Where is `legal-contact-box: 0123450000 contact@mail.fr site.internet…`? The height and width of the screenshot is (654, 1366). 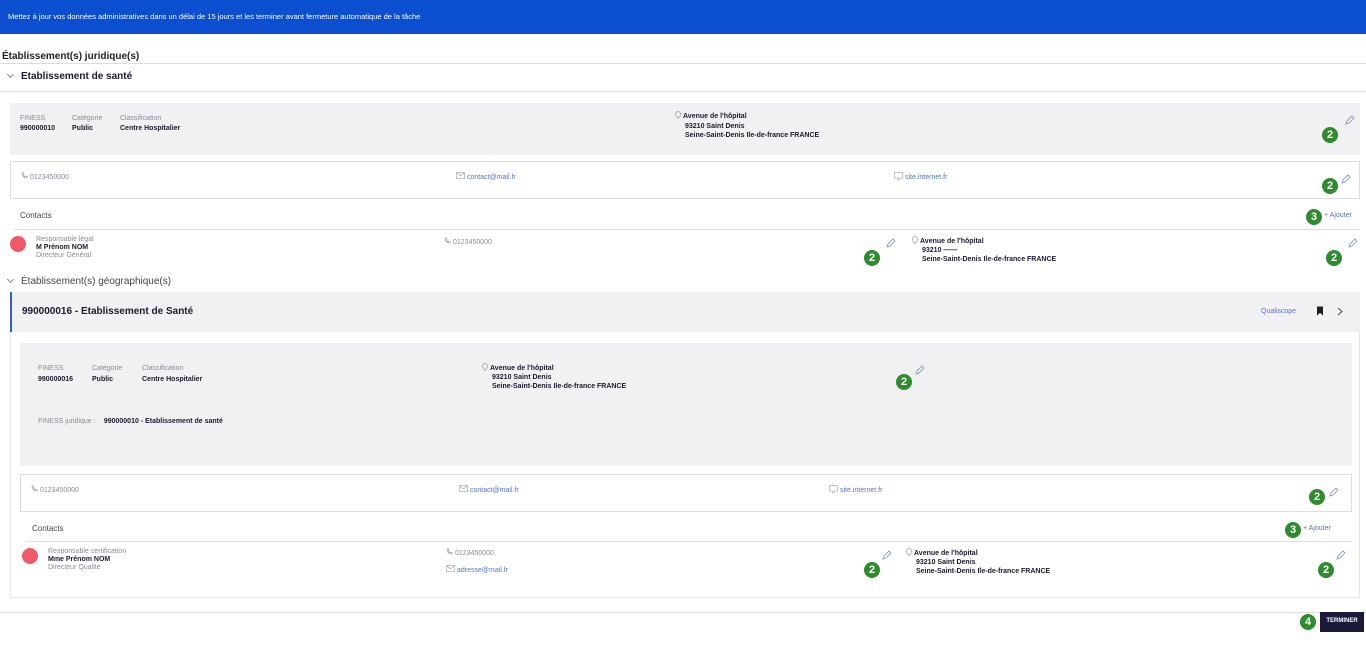
legal-contact-box: 0123450000 contact@mail.fr site.internet… is located at coordinates (685, 180).